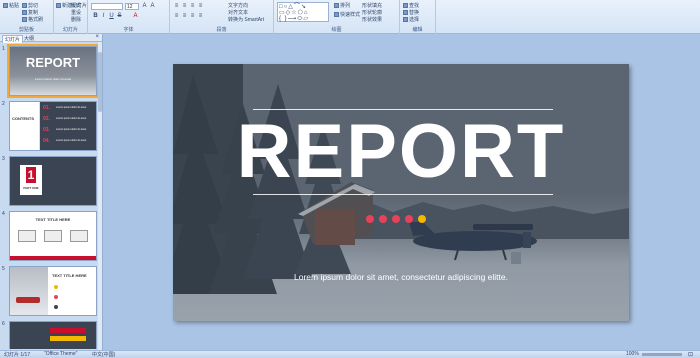 The width and height of the screenshot is (700, 358). Describe the element at coordinates (336, 30) in the screenshot. I see `drawing-group-label: 绘图` at that location.